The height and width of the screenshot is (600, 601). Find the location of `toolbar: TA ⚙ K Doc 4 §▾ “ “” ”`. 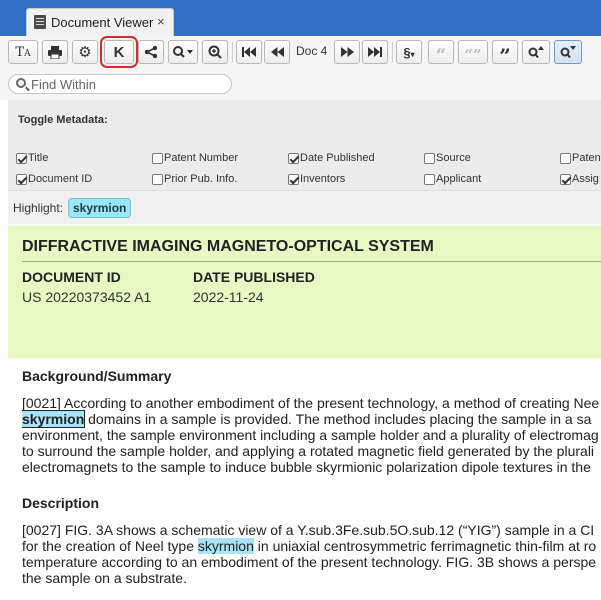

toolbar: TA ⚙ K Doc 4 §▾ “ “” ” is located at coordinates (300, 52).